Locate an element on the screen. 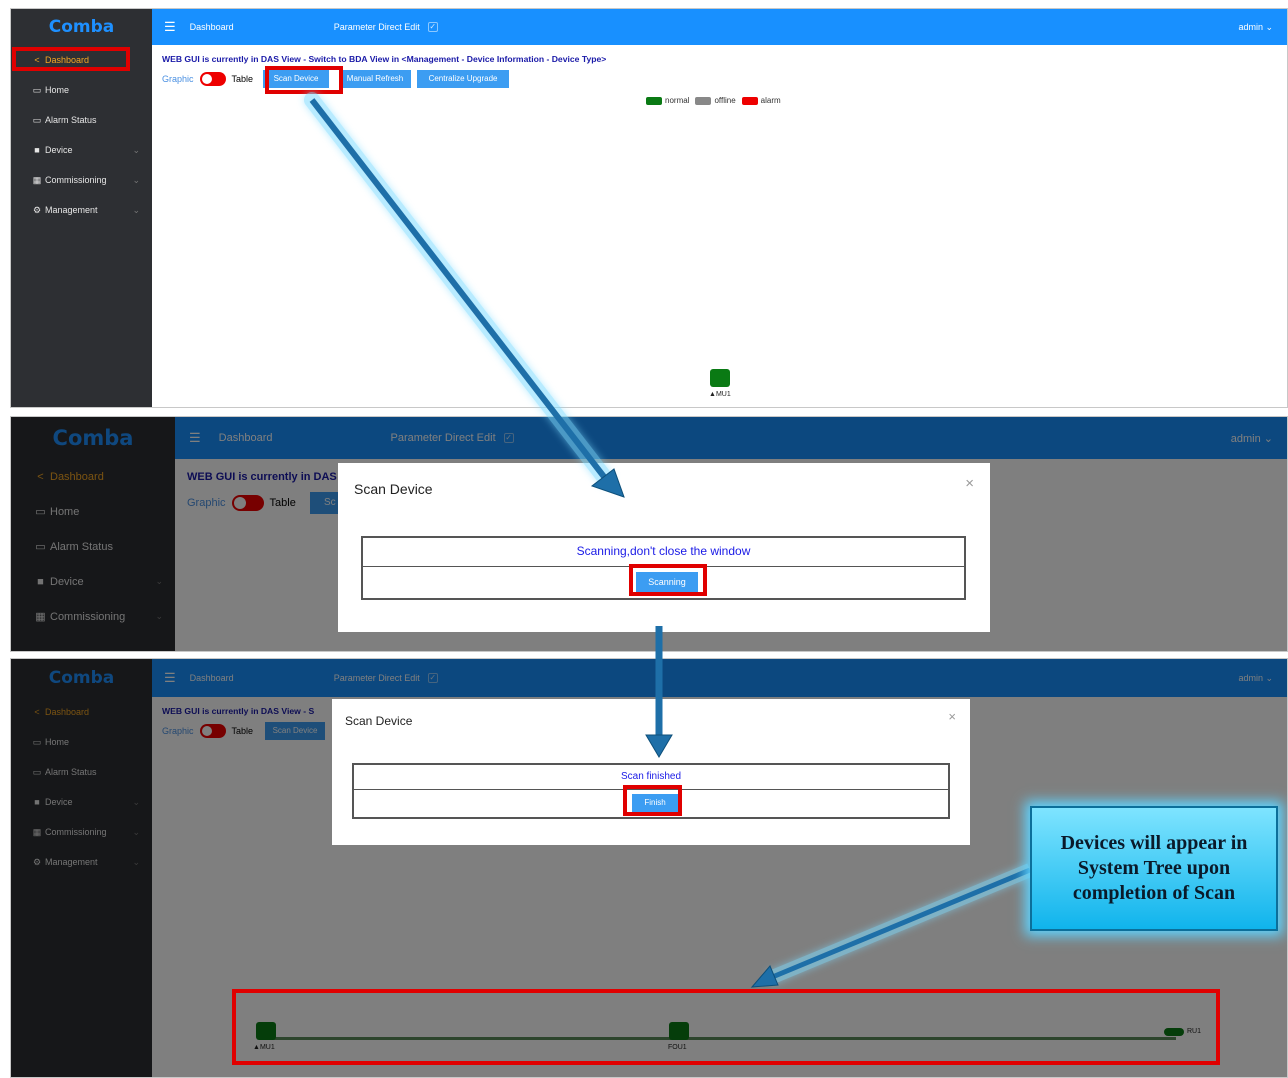 Image resolution: width=1288 pixels, height=1078 pixels. sidebar-item-device: ■ Device ⌄ is located at coordinates (81, 150).